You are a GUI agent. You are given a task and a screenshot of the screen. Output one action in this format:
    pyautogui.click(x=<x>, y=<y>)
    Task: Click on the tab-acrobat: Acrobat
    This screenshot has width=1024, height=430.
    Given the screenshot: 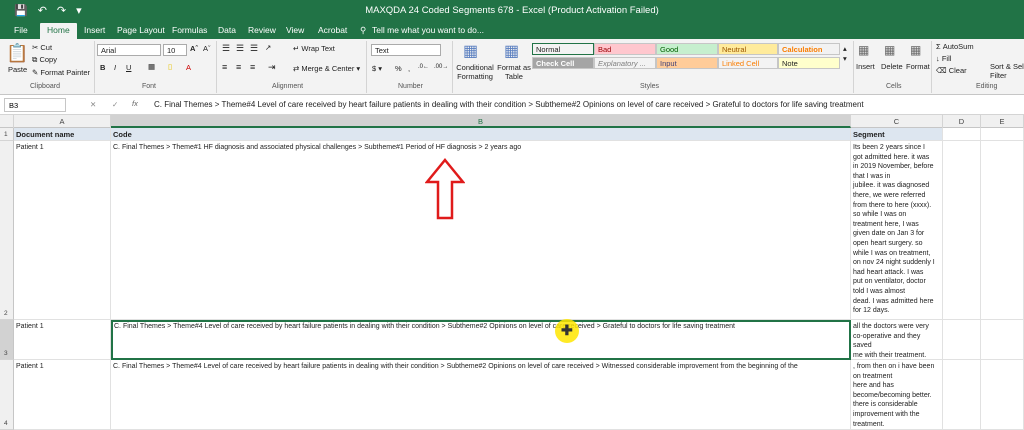 What is the action you would take?
    pyautogui.click(x=332, y=30)
    